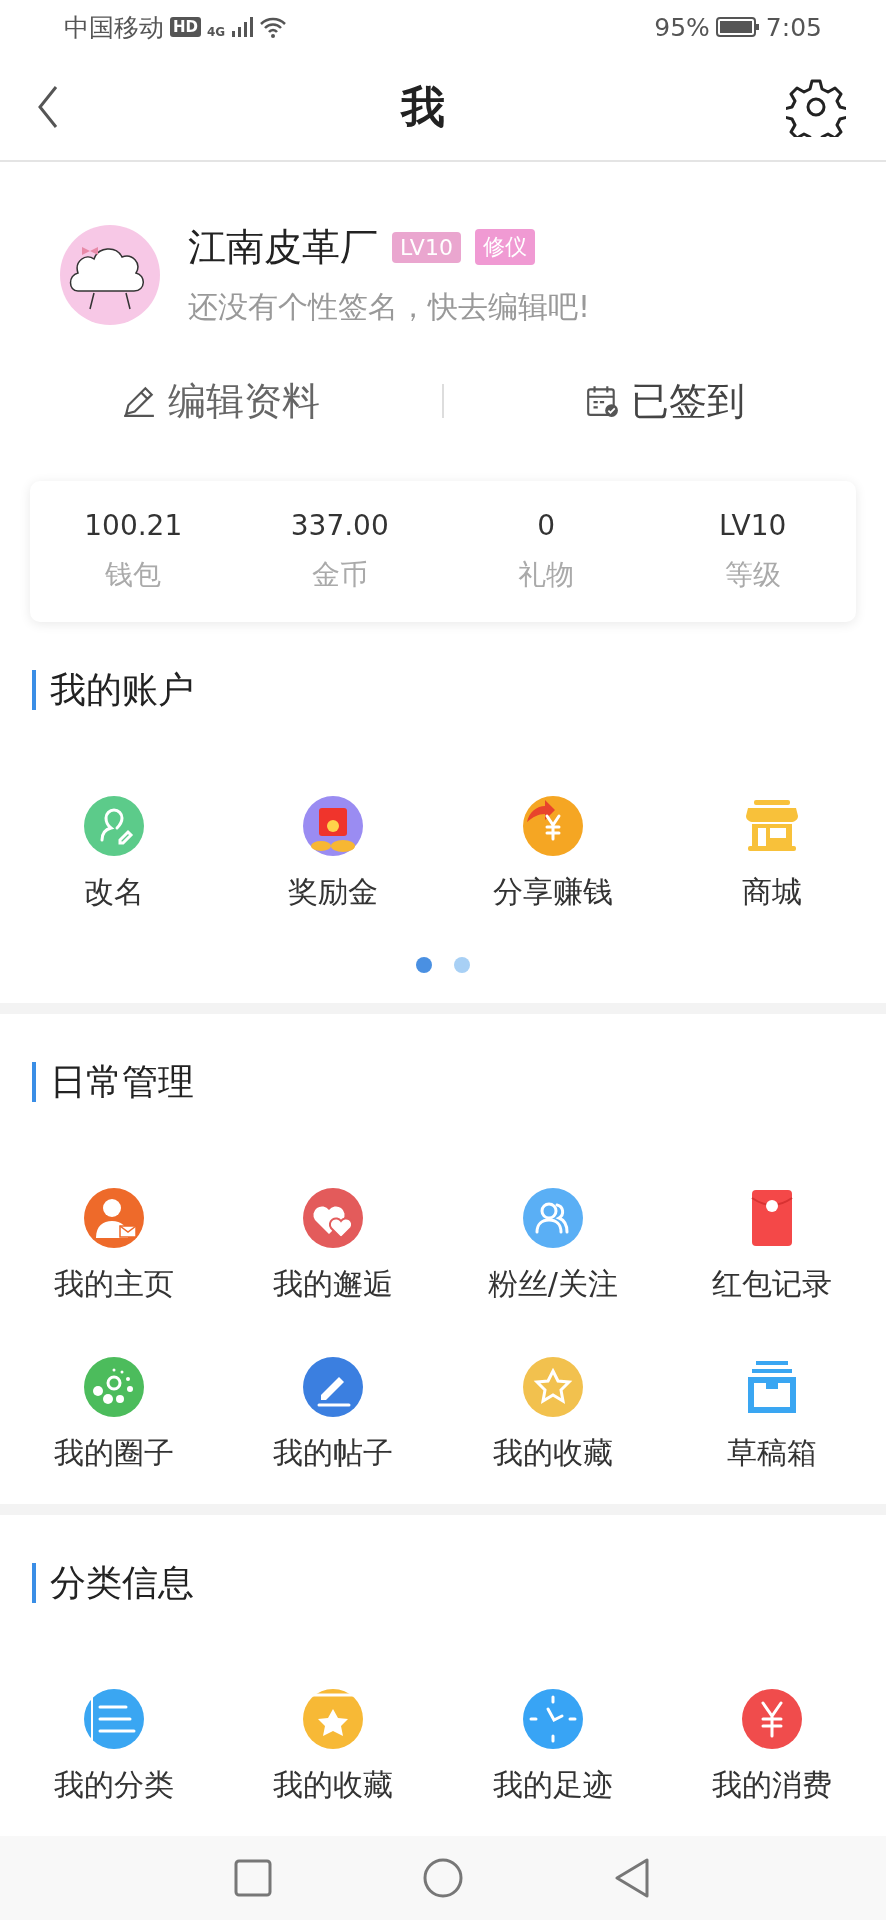 The width and height of the screenshot is (886, 1920). What do you see at coordinates (772, 893) in the screenshot?
I see `menu-item: 商城` at bounding box center [772, 893].